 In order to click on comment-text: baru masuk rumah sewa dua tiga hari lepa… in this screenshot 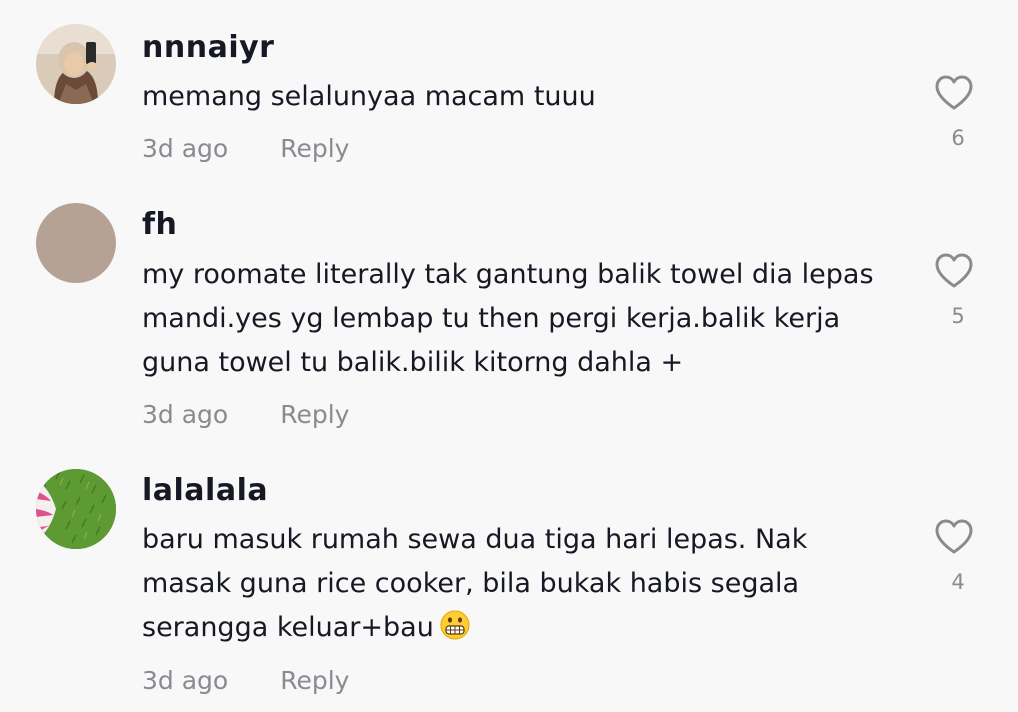, I will do `click(522, 586)`.